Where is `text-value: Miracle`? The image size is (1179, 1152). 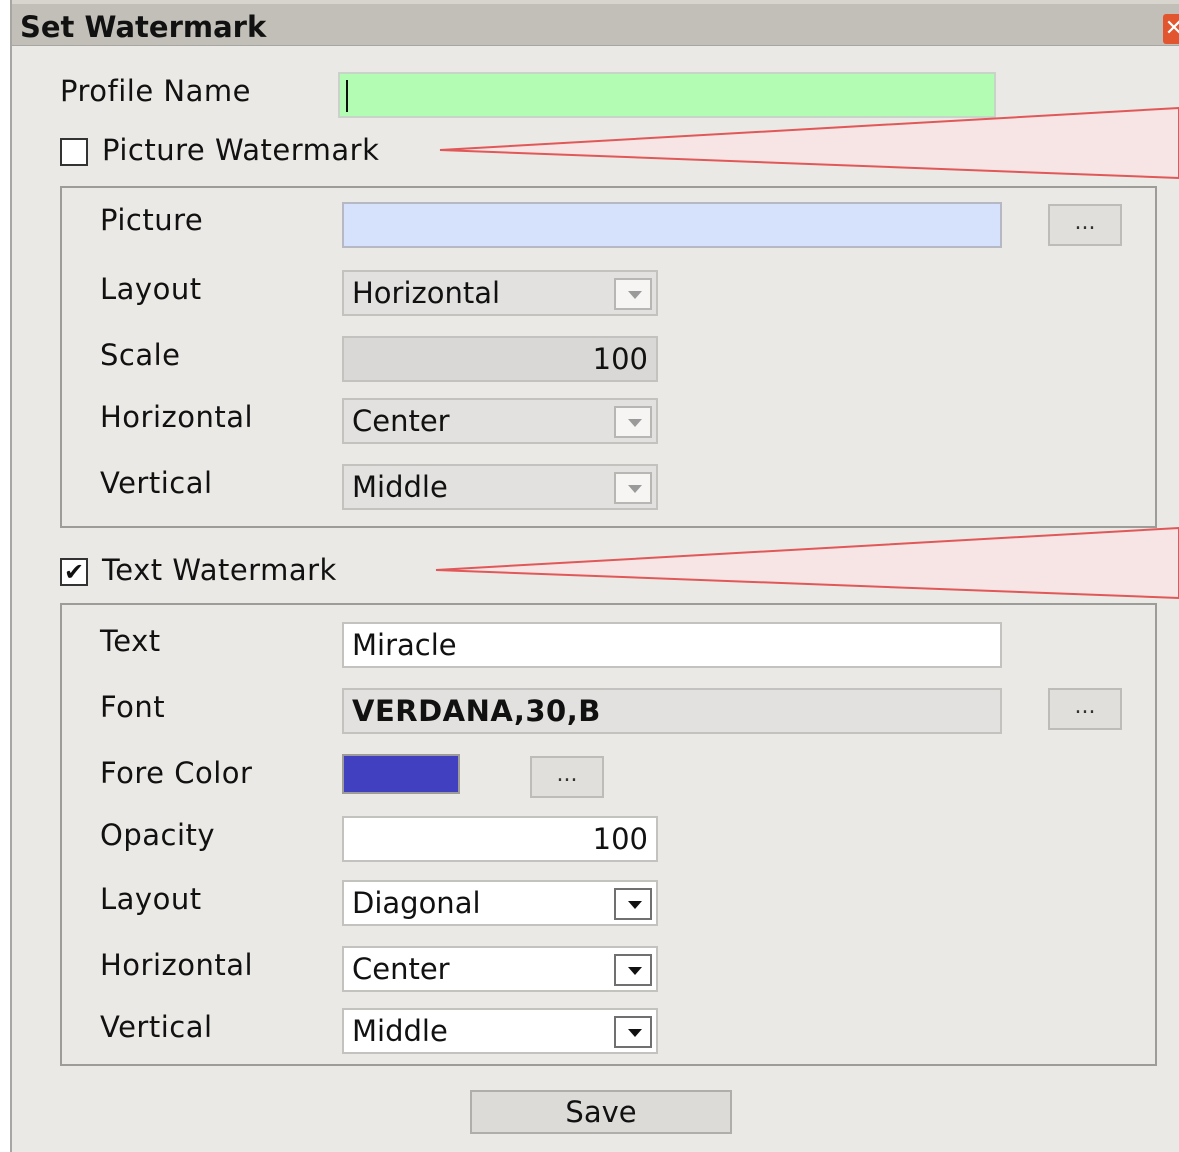
text-value: Miracle is located at coordinates (404, 645).